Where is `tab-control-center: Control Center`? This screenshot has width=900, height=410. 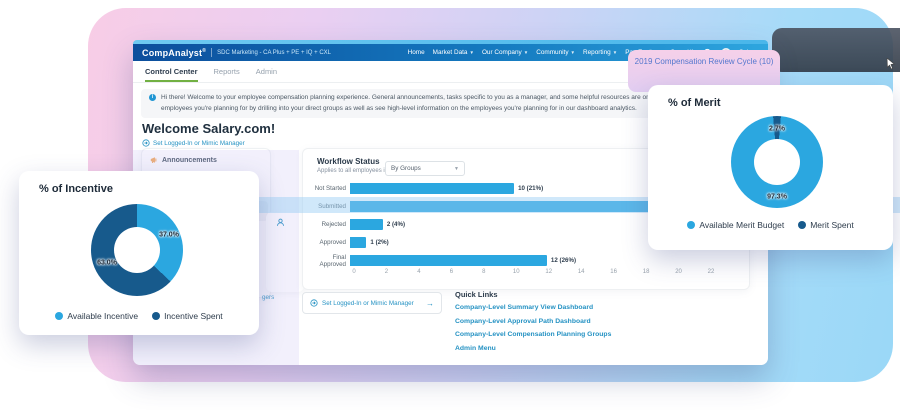
tab-control-center: Control Center is located at coordinates (171, 74).